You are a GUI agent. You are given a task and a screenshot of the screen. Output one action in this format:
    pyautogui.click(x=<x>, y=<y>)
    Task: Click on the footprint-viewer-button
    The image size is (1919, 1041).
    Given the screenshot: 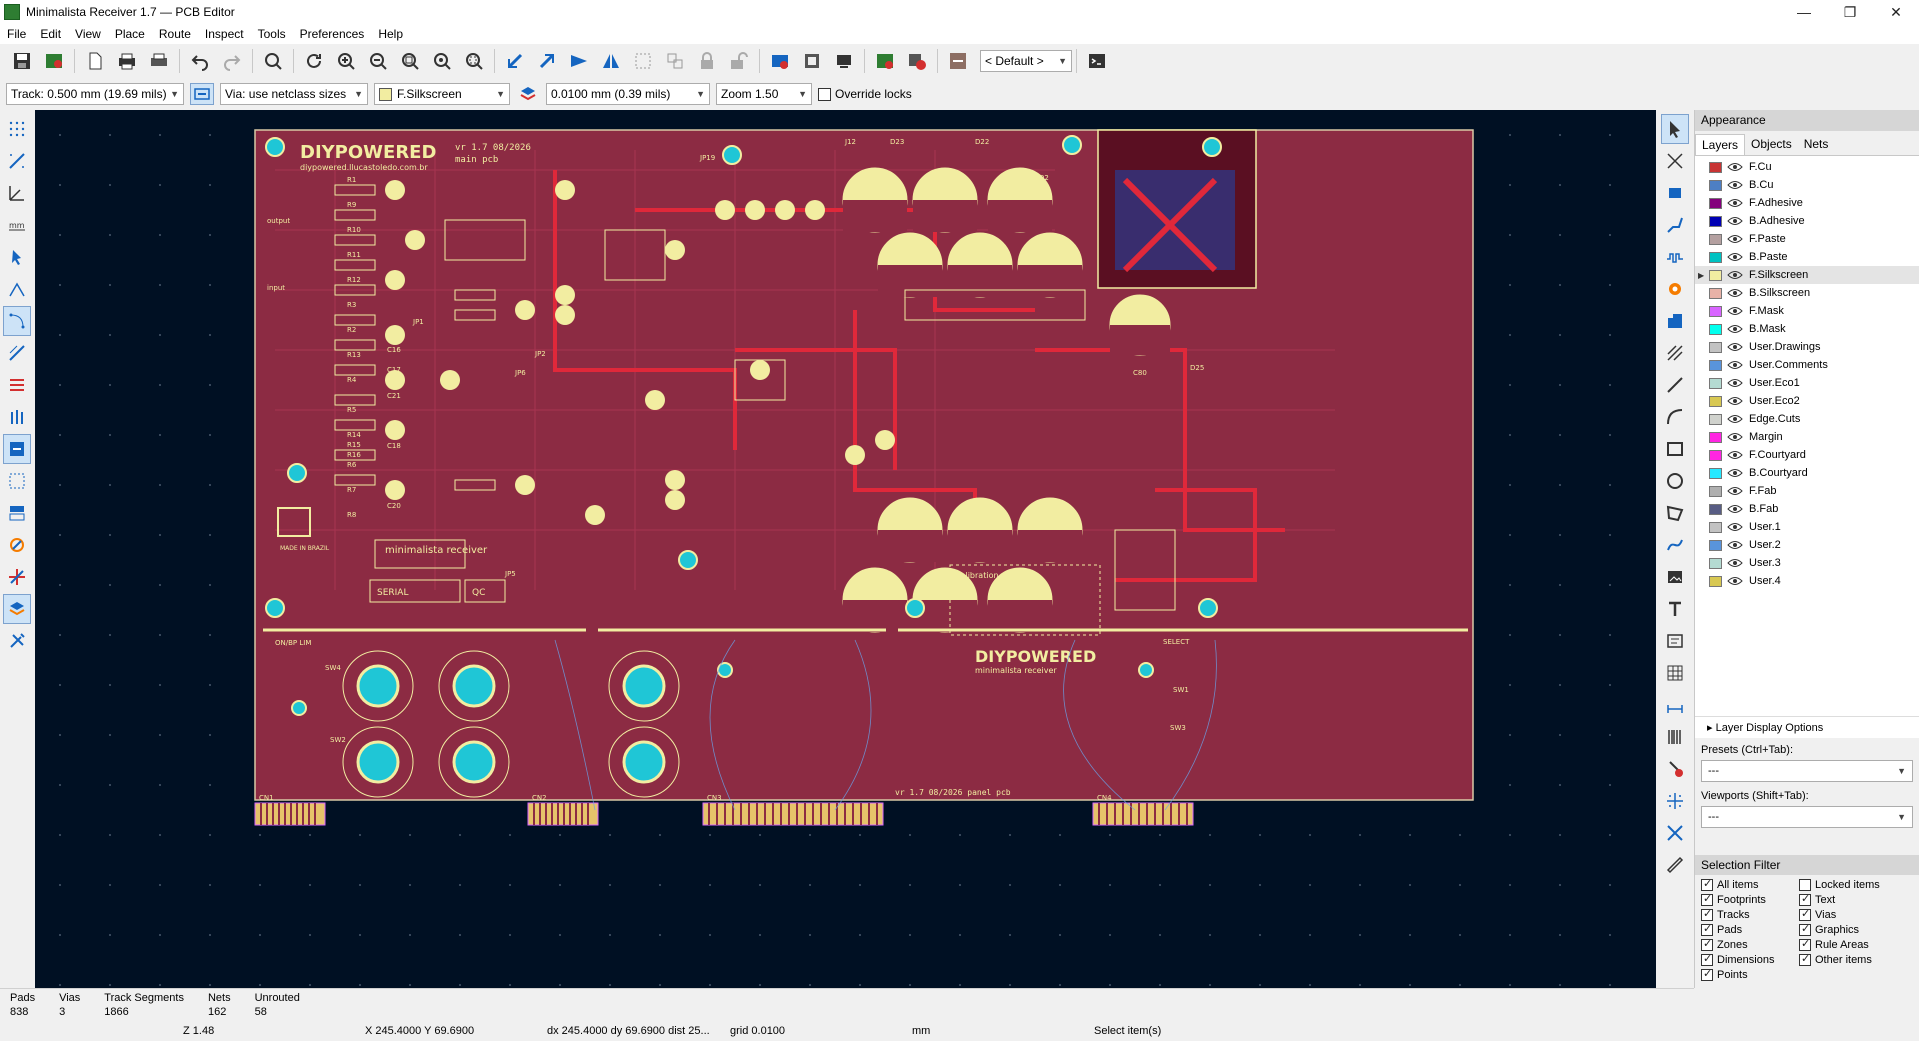 What is the action you would take?
    pyautogui.click(x=844, y=61)
    